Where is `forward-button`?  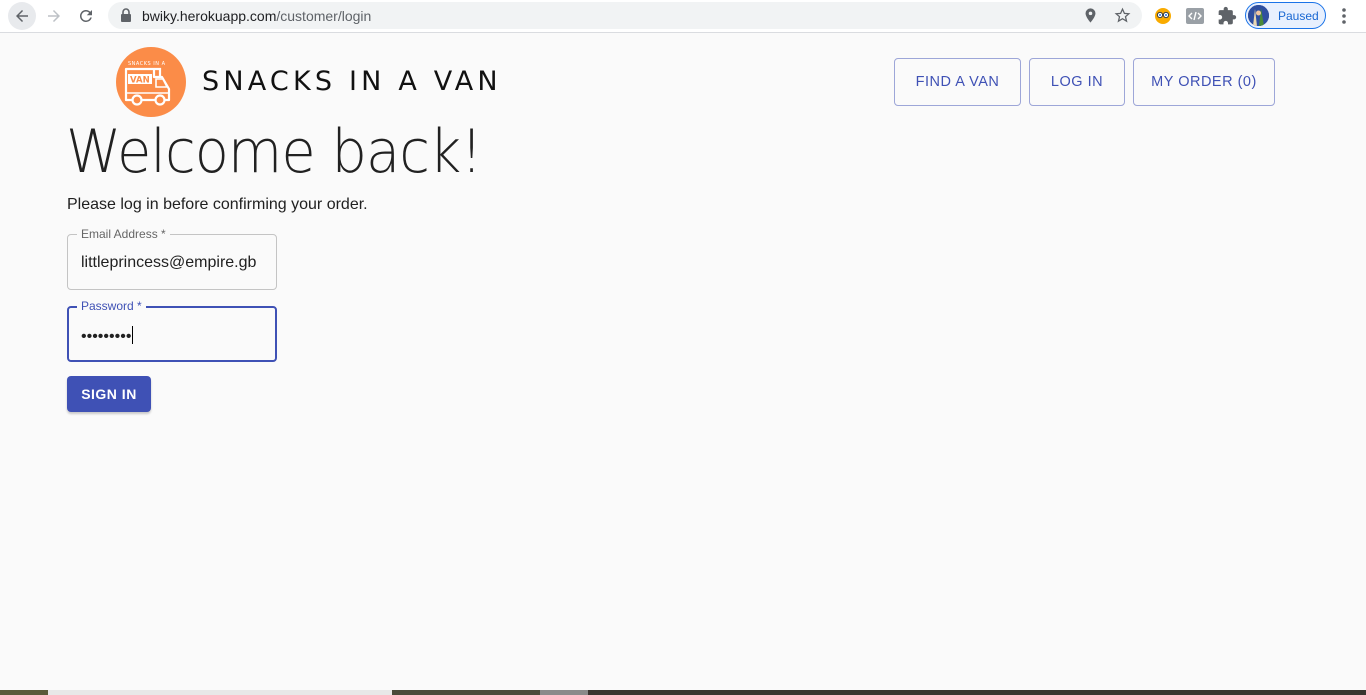
forward-button is located at coordinates (54, 16).